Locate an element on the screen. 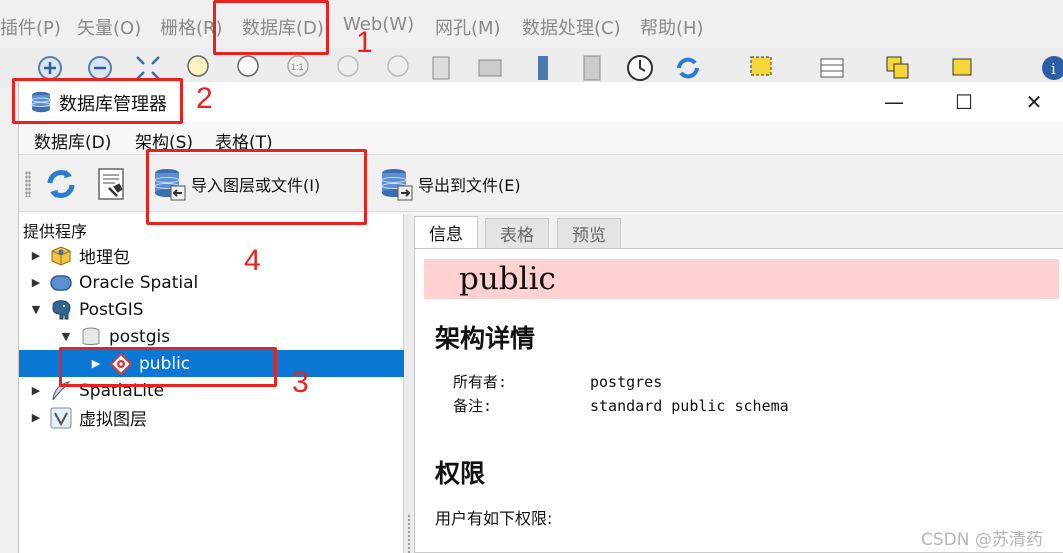  svg-text: i is located at coordinates (1053, 69).